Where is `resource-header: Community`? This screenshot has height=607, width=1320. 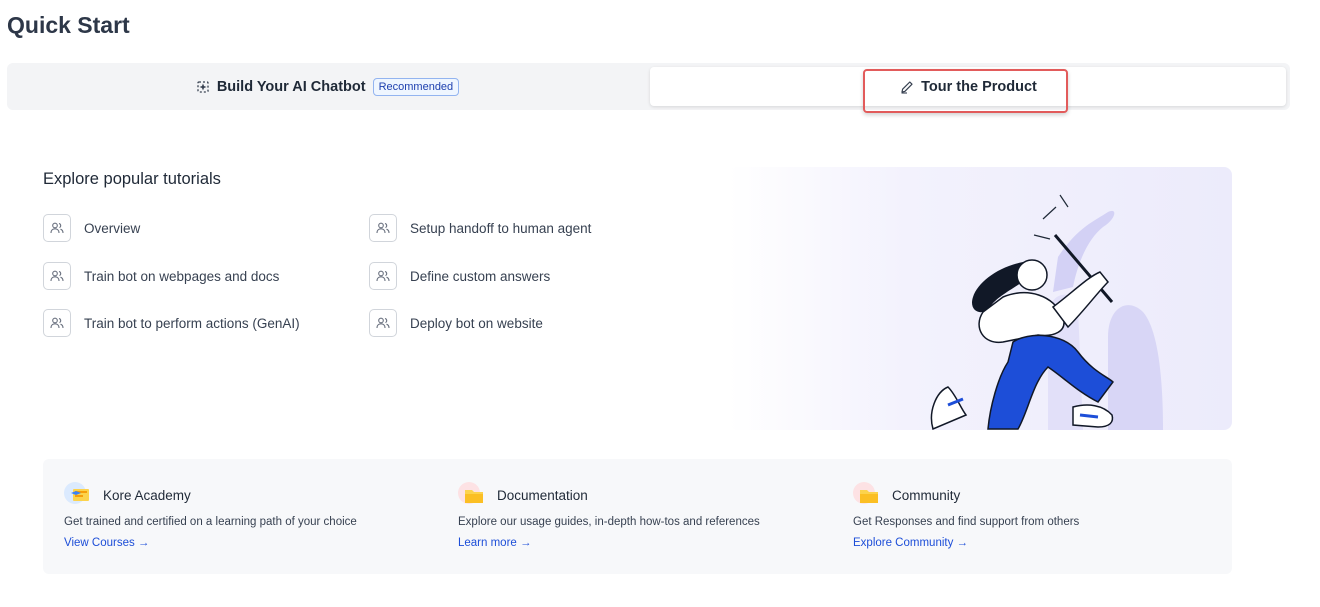 resource-header: Community is located at coordinates (906, 495).